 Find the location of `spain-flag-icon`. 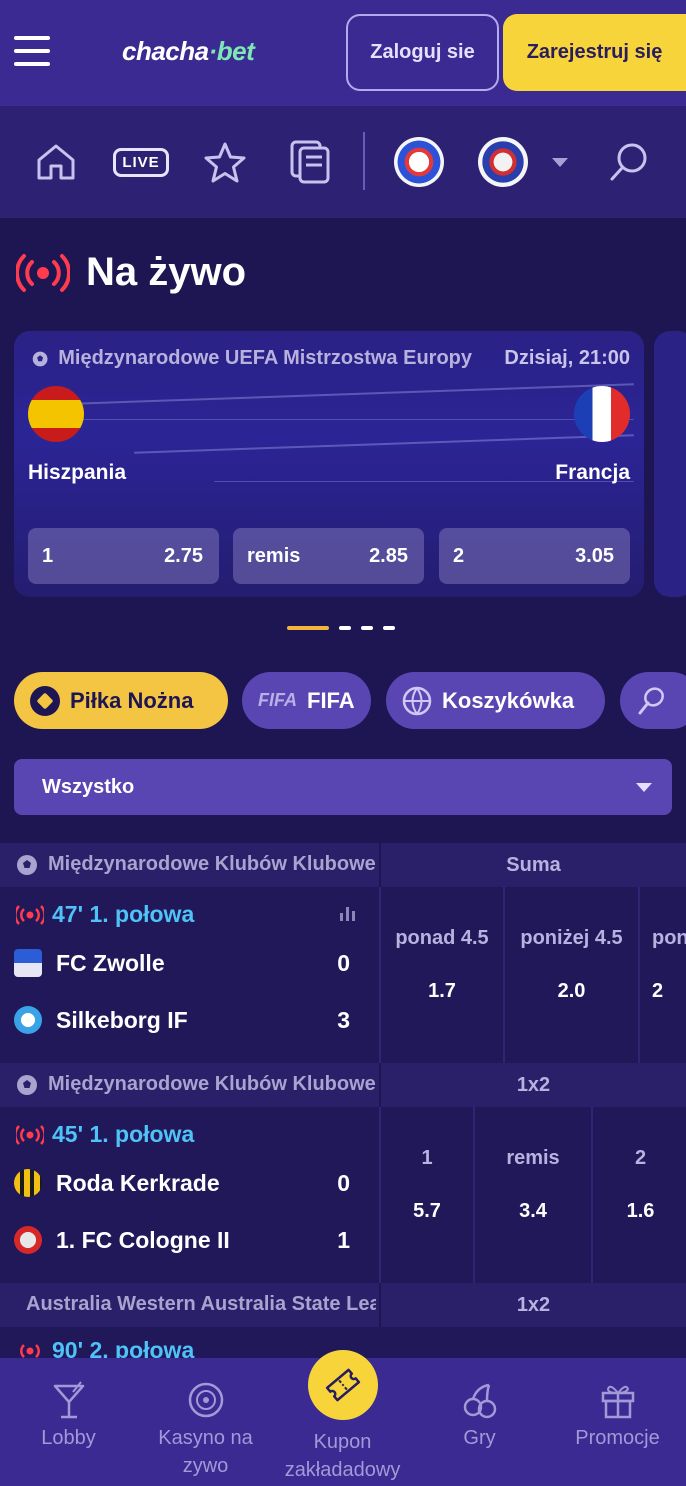

spain-flag-icon is located at coordinates (56, 414).